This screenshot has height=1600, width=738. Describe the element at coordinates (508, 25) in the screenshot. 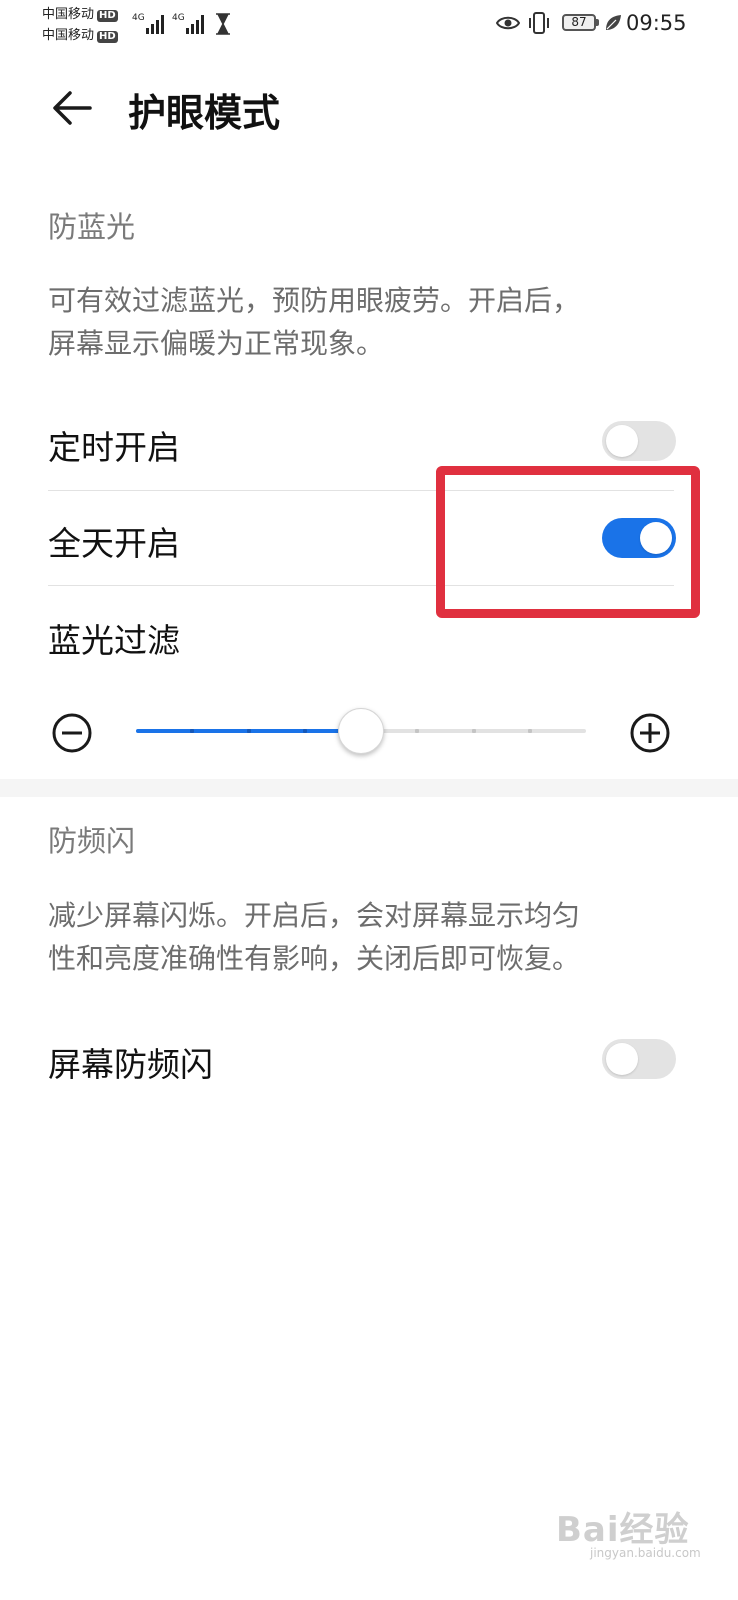

I see `eye-icon` at that location.